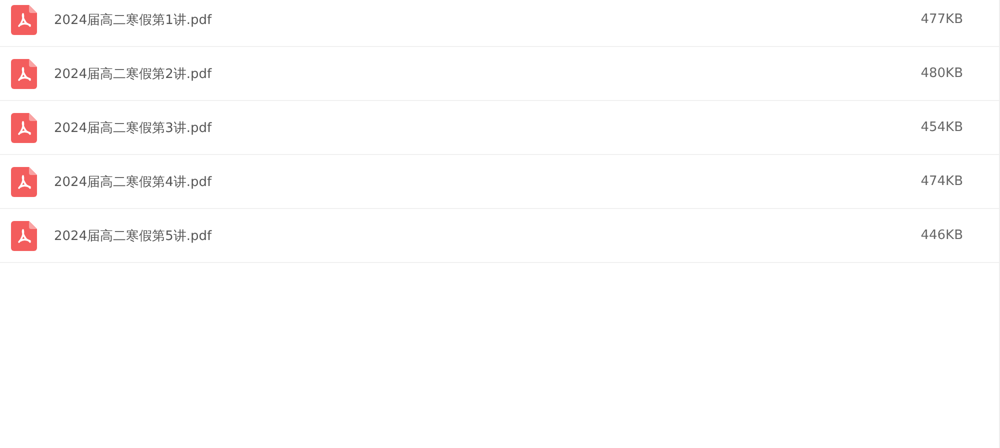 Image resolution: width=1000 pixels, height=448 pixels. Describe the element at coordinates (941, 235) in the screenshot. I see `file-size: 446KB` at that location.